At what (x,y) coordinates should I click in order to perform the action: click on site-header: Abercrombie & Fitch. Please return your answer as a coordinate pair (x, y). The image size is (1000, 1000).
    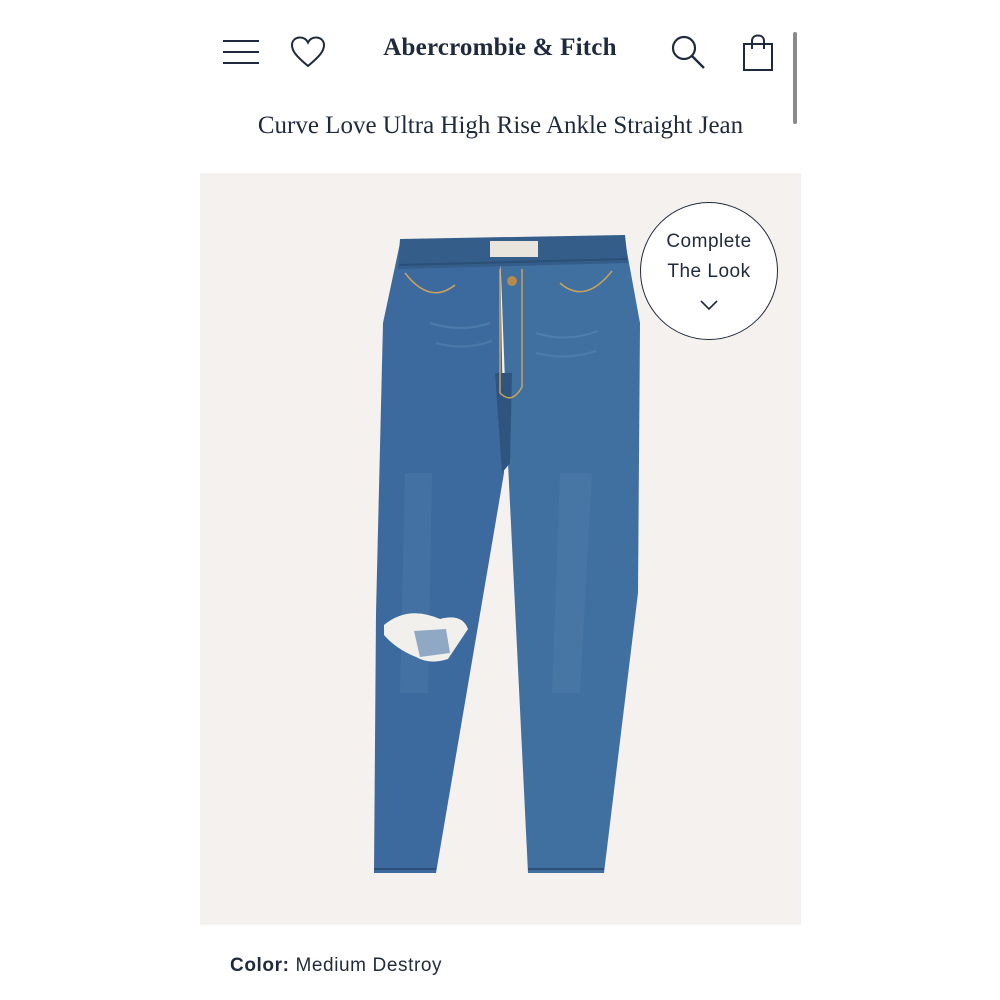
    Looking at the image, I should click on (500, 54).